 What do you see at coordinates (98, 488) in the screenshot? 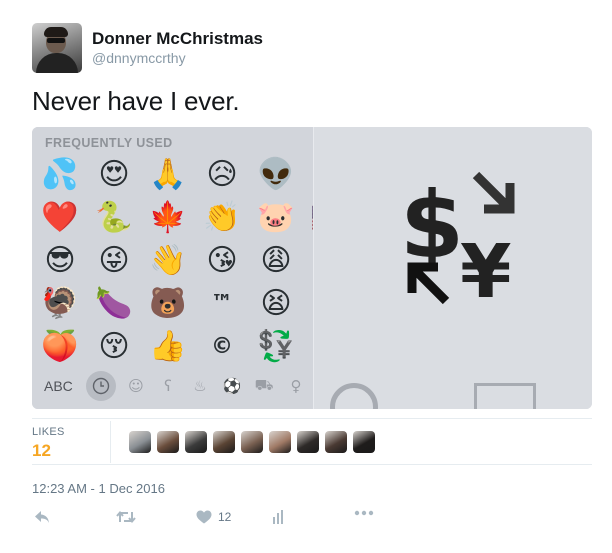
I see `tweet-timestamp: 12:23 AM - 1 Dec 2016` at bounding box center [98, 488].